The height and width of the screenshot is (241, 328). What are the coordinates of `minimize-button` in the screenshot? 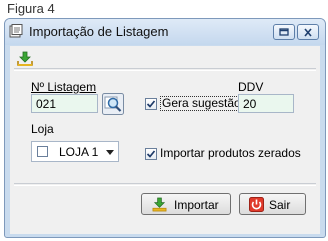 It's located at (284, 32).